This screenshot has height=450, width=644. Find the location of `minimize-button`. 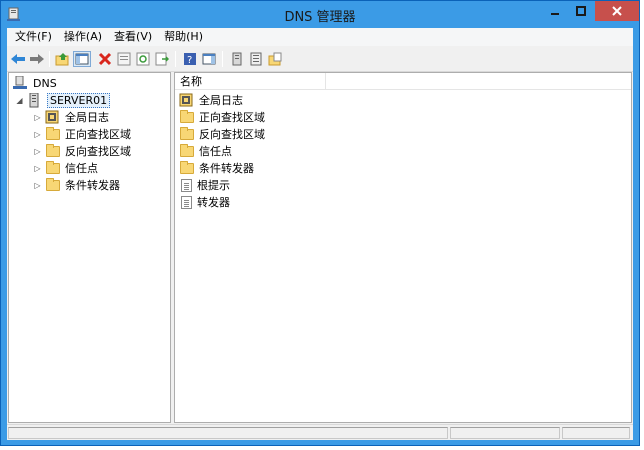

minimize-button is located at coordinates (554, 11).